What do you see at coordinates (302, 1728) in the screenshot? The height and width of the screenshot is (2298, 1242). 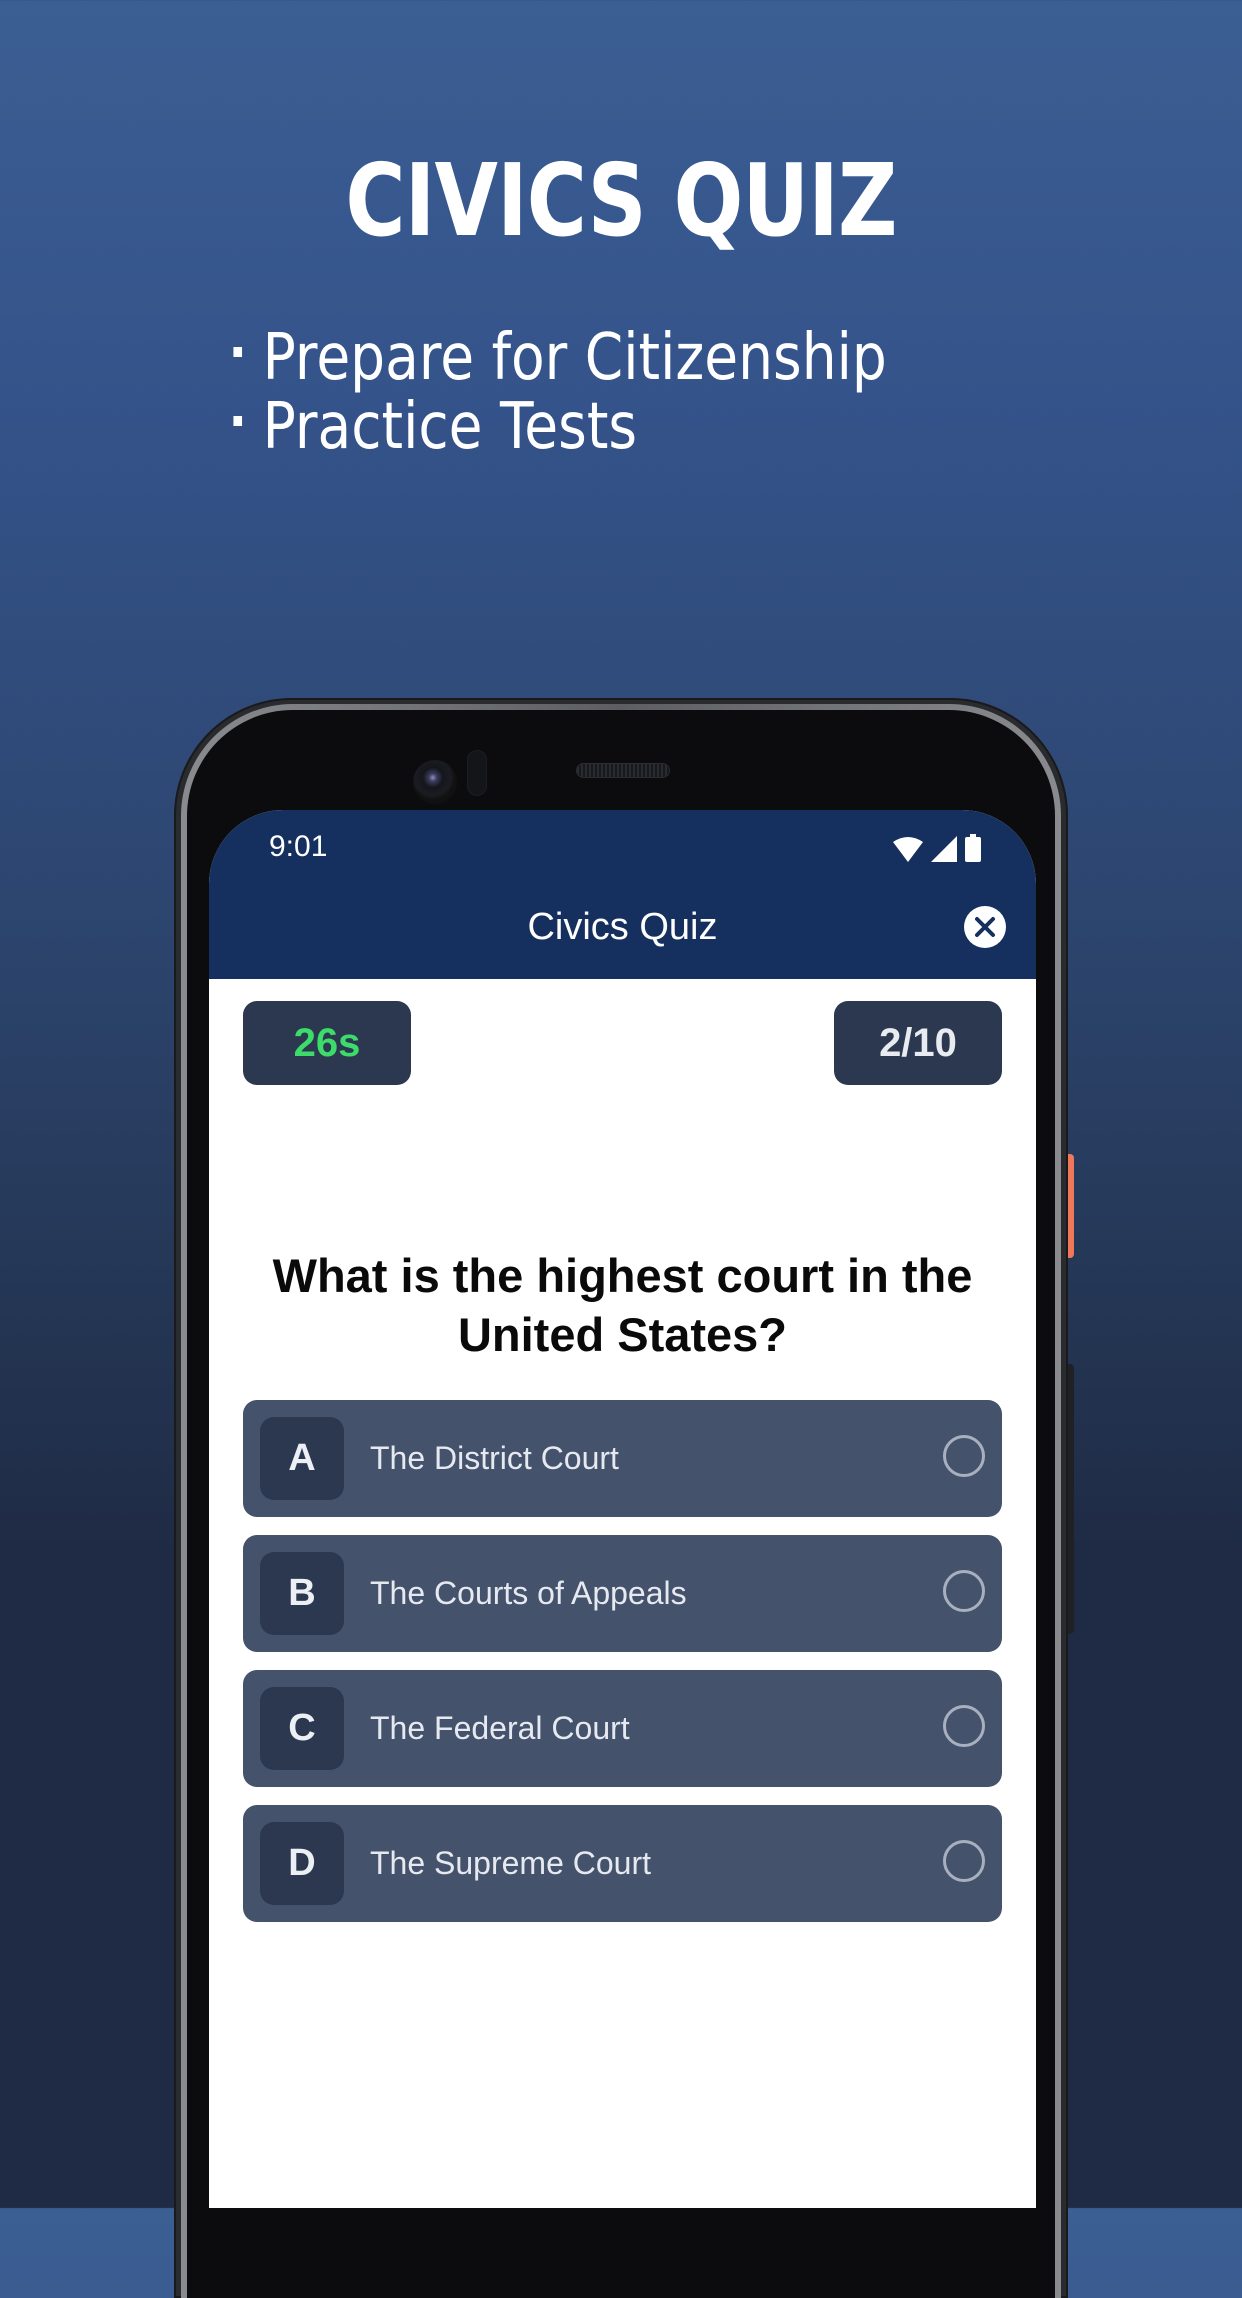 I see `option-letter: C` at bounding box center [302, 1728].